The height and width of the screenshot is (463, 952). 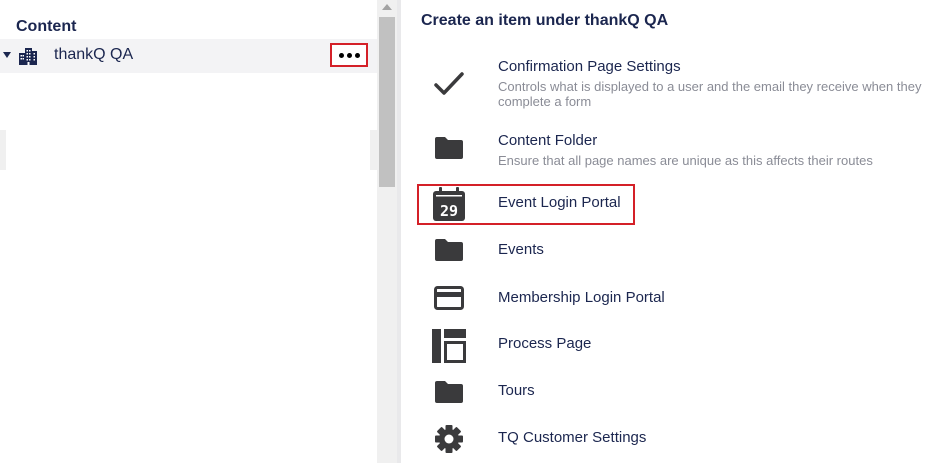 I want to click on more-actions-button, so click(x=349, y=55).